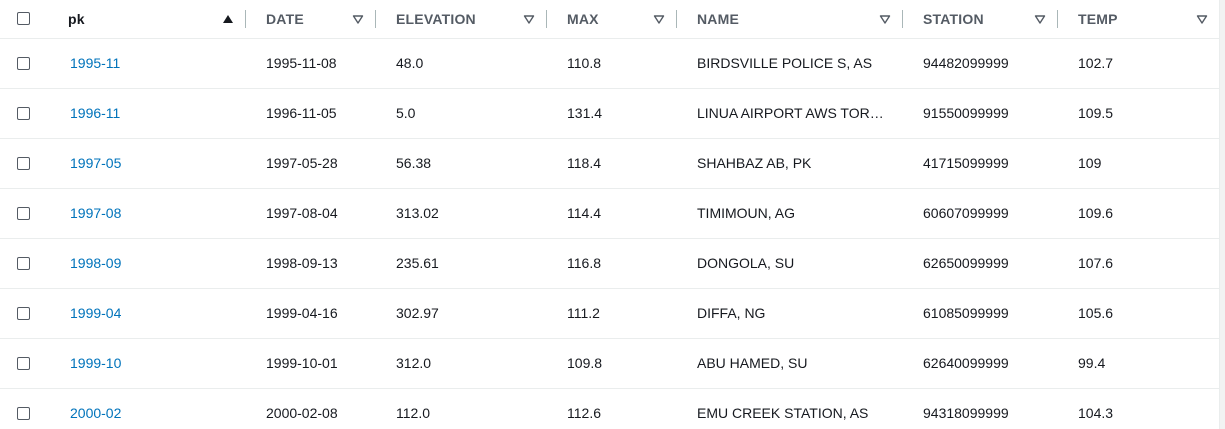 This screenshot has width=1225, height=429. What do you see at coordinates (980, 213) in the screenshot?
I see `cell-station: 60607099999` at bounding box center [980, 213].